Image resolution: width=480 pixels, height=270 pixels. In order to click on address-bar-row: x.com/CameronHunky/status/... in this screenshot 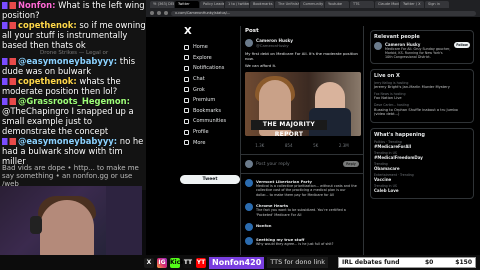, I will do `click(313, 13)`.